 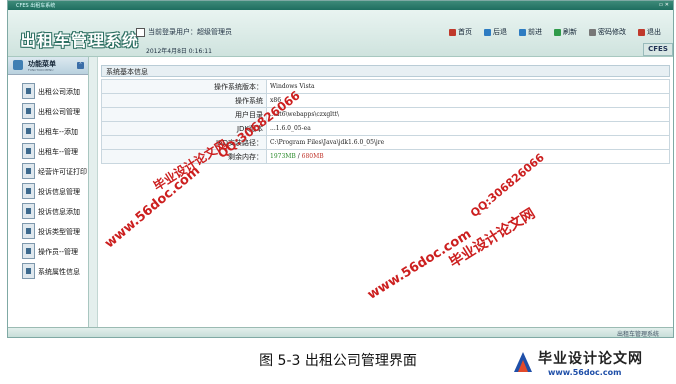 What do you see at coordinates (140, 32) in the screenshot?
I see `checkbox-icon` at bounding box center [140, 32].